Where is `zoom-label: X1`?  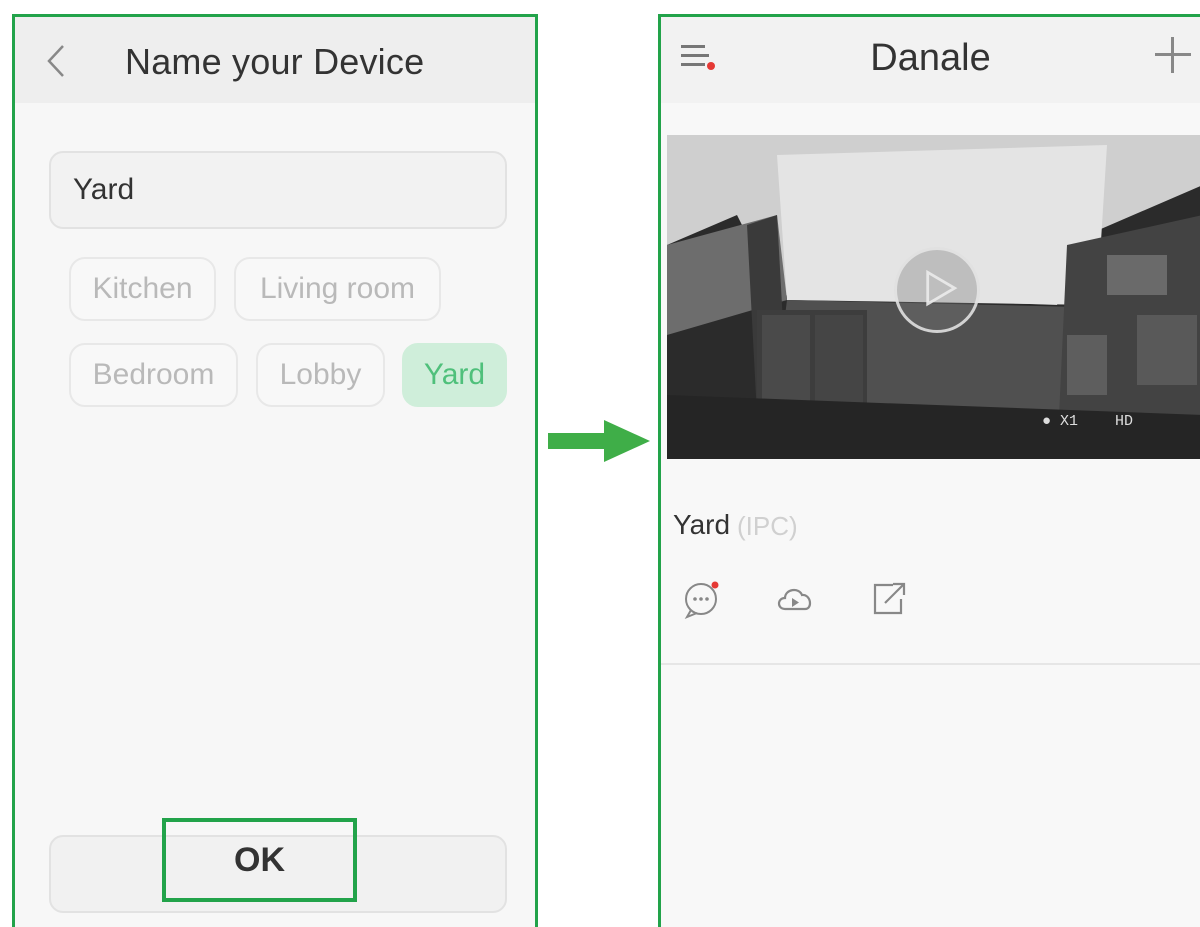 zoom-label: X1 is located at coordinates (1069, 421).